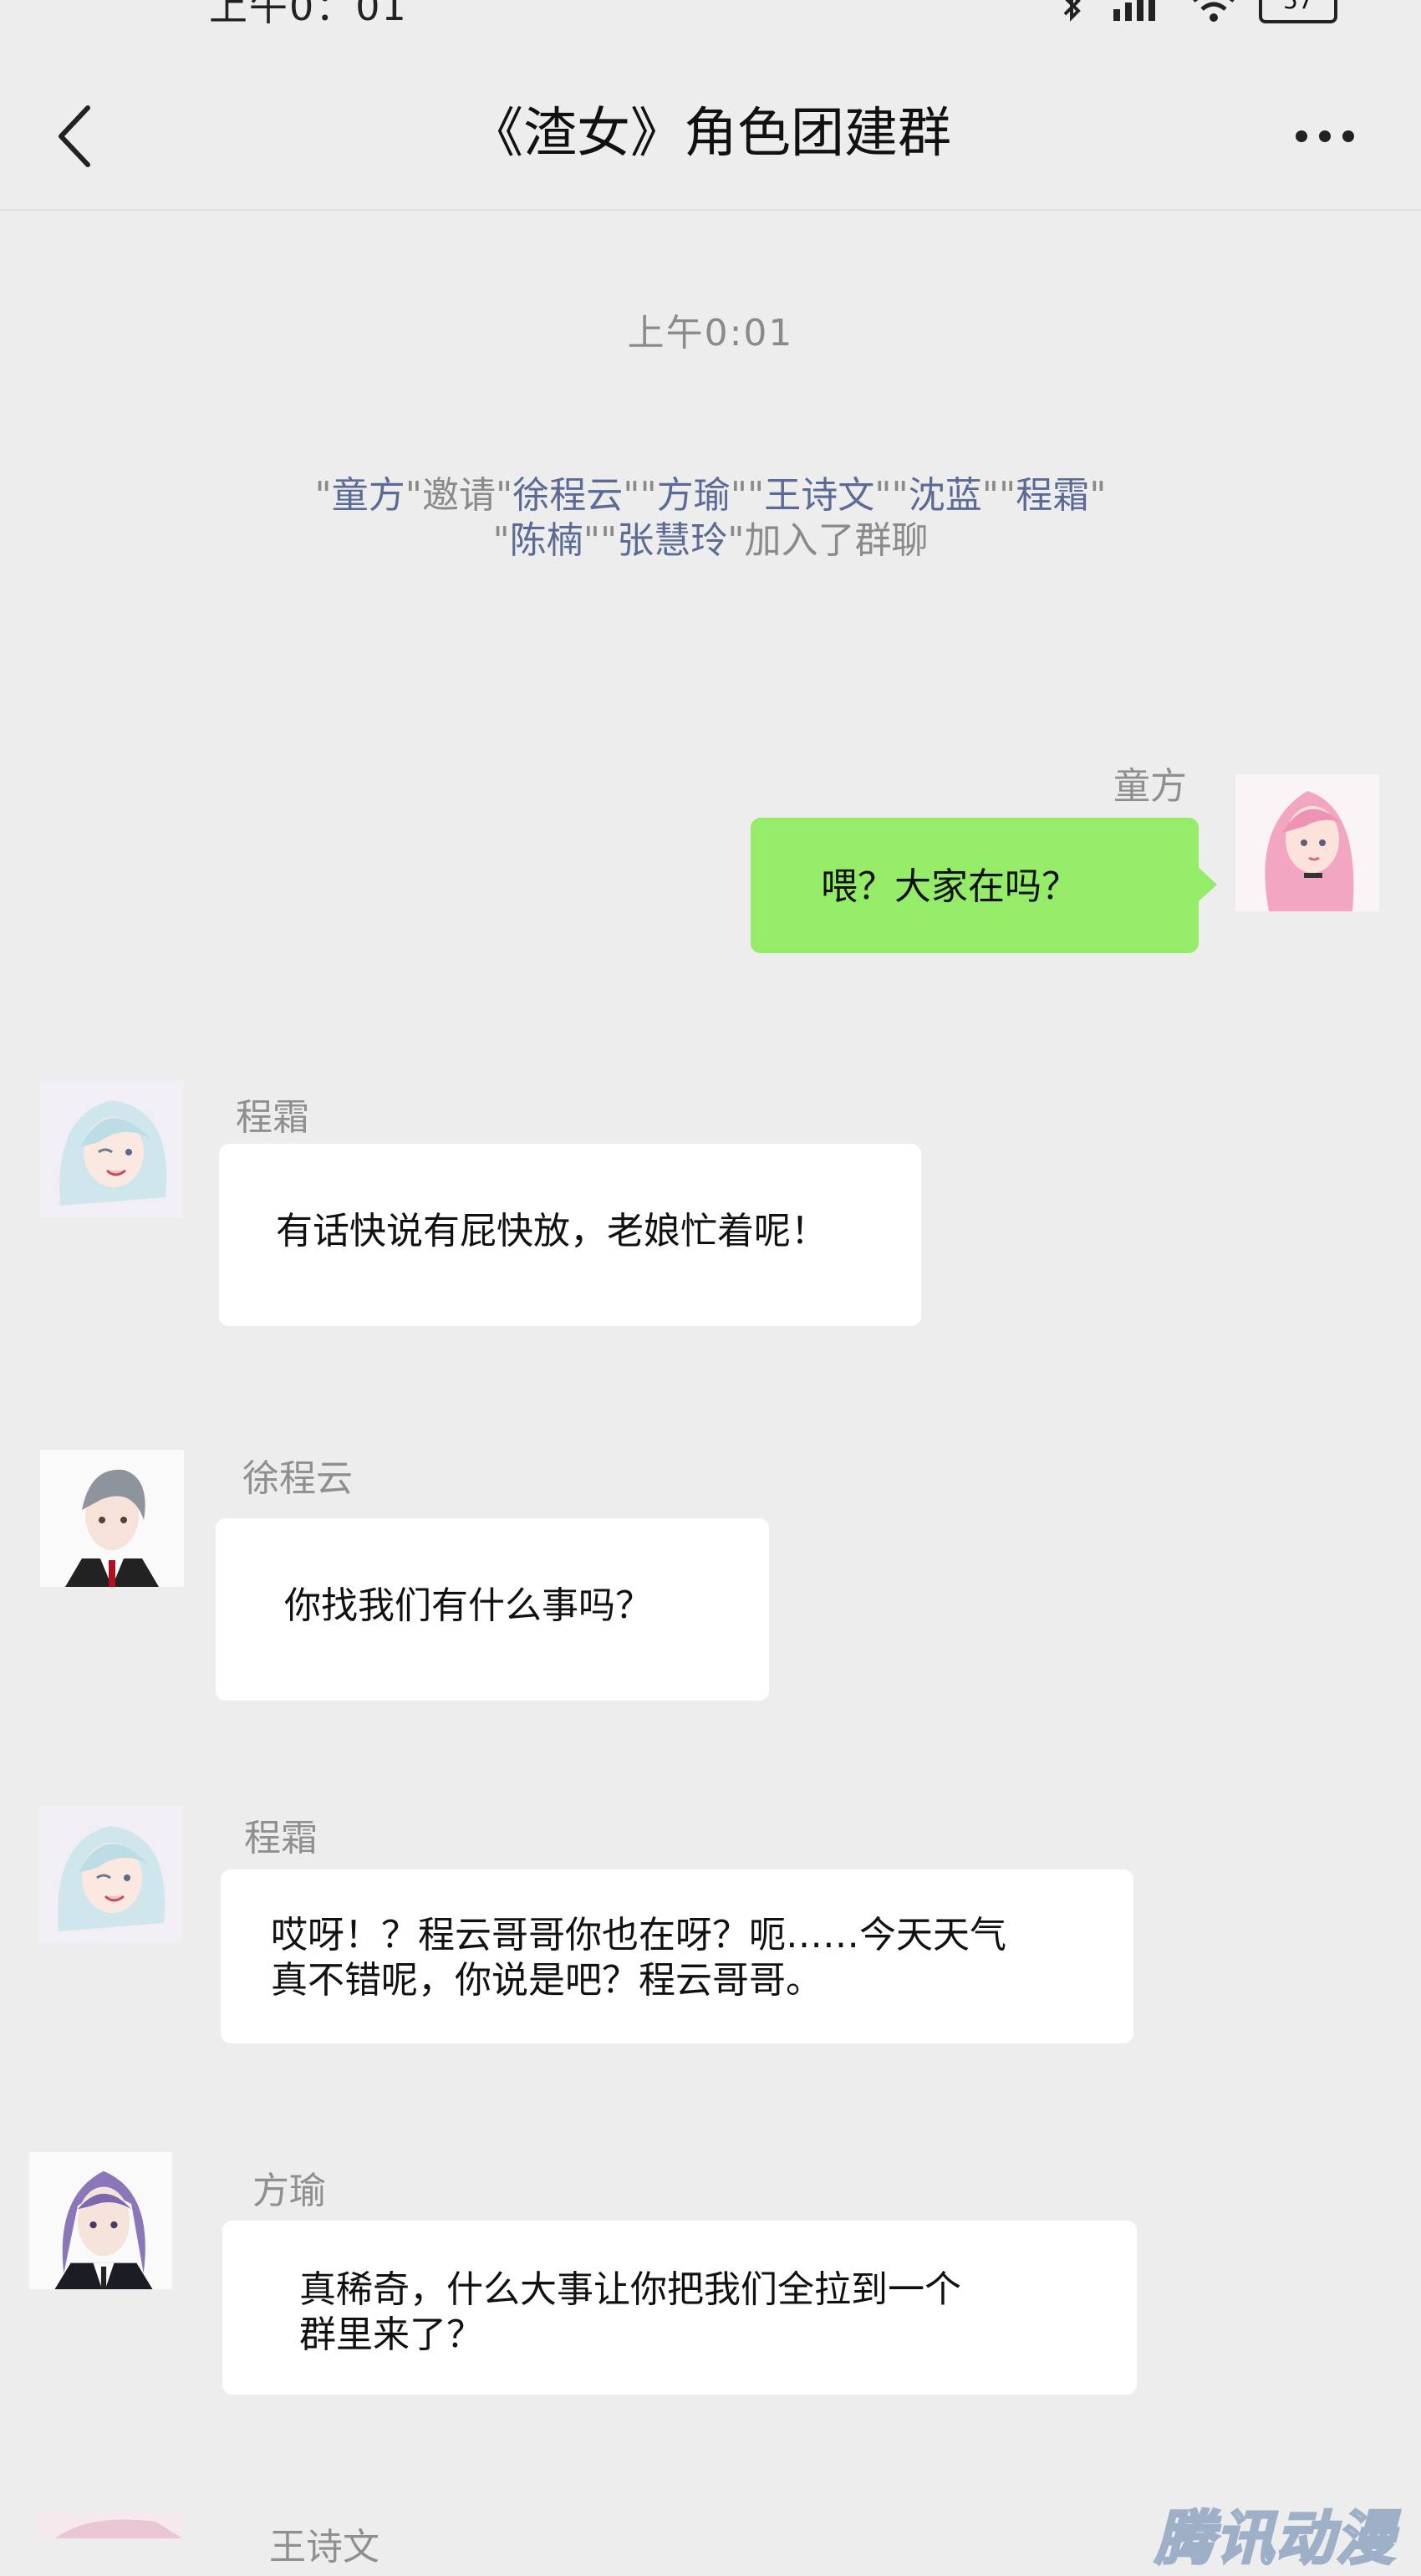 The image size is (1421, 2576). Describe the element at coordinates (1134, 10) in the screenshot. I see `signal-icon` at that location.